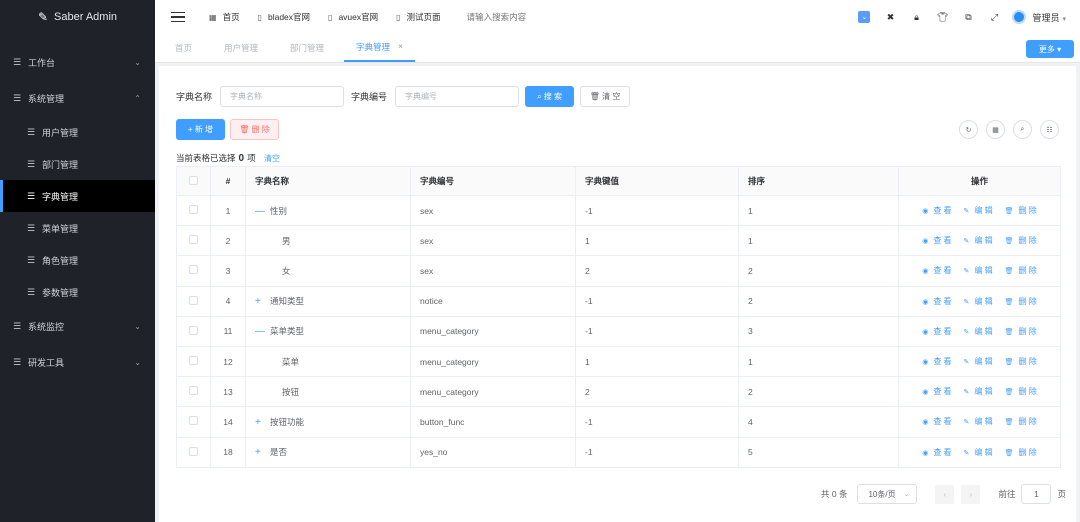 The image size is (1080, 522). I want to click on tab-departments: 部门管理, so click(307, 47).